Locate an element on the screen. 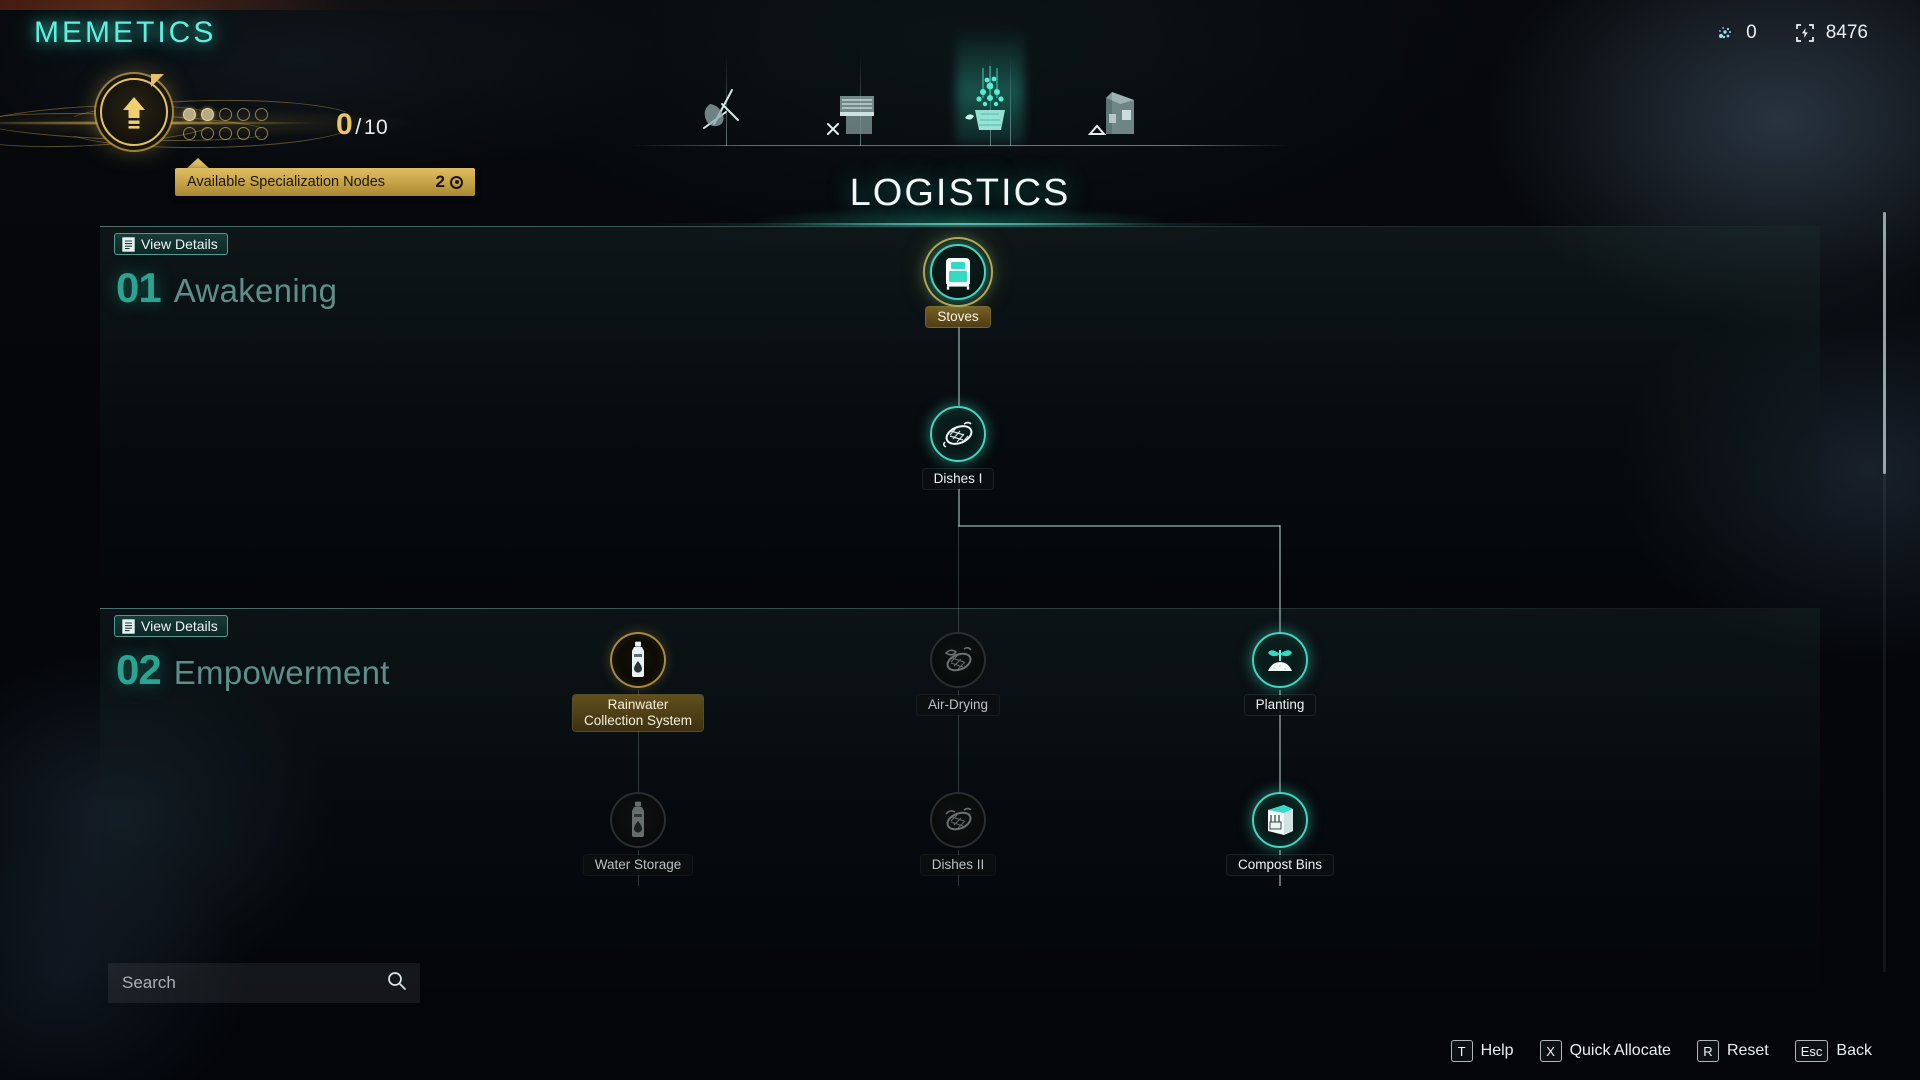  tier-header-empowerment: 02 Empowerment is located at coordinates (253, 670).